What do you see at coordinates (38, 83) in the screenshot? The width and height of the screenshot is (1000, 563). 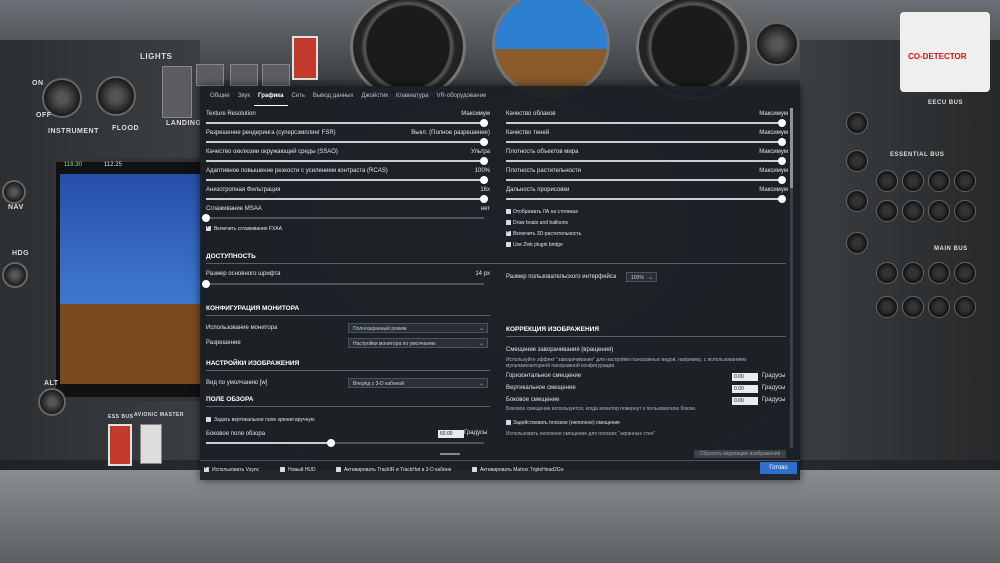 I see `on-label: ON` at bounding box center [38, 83].